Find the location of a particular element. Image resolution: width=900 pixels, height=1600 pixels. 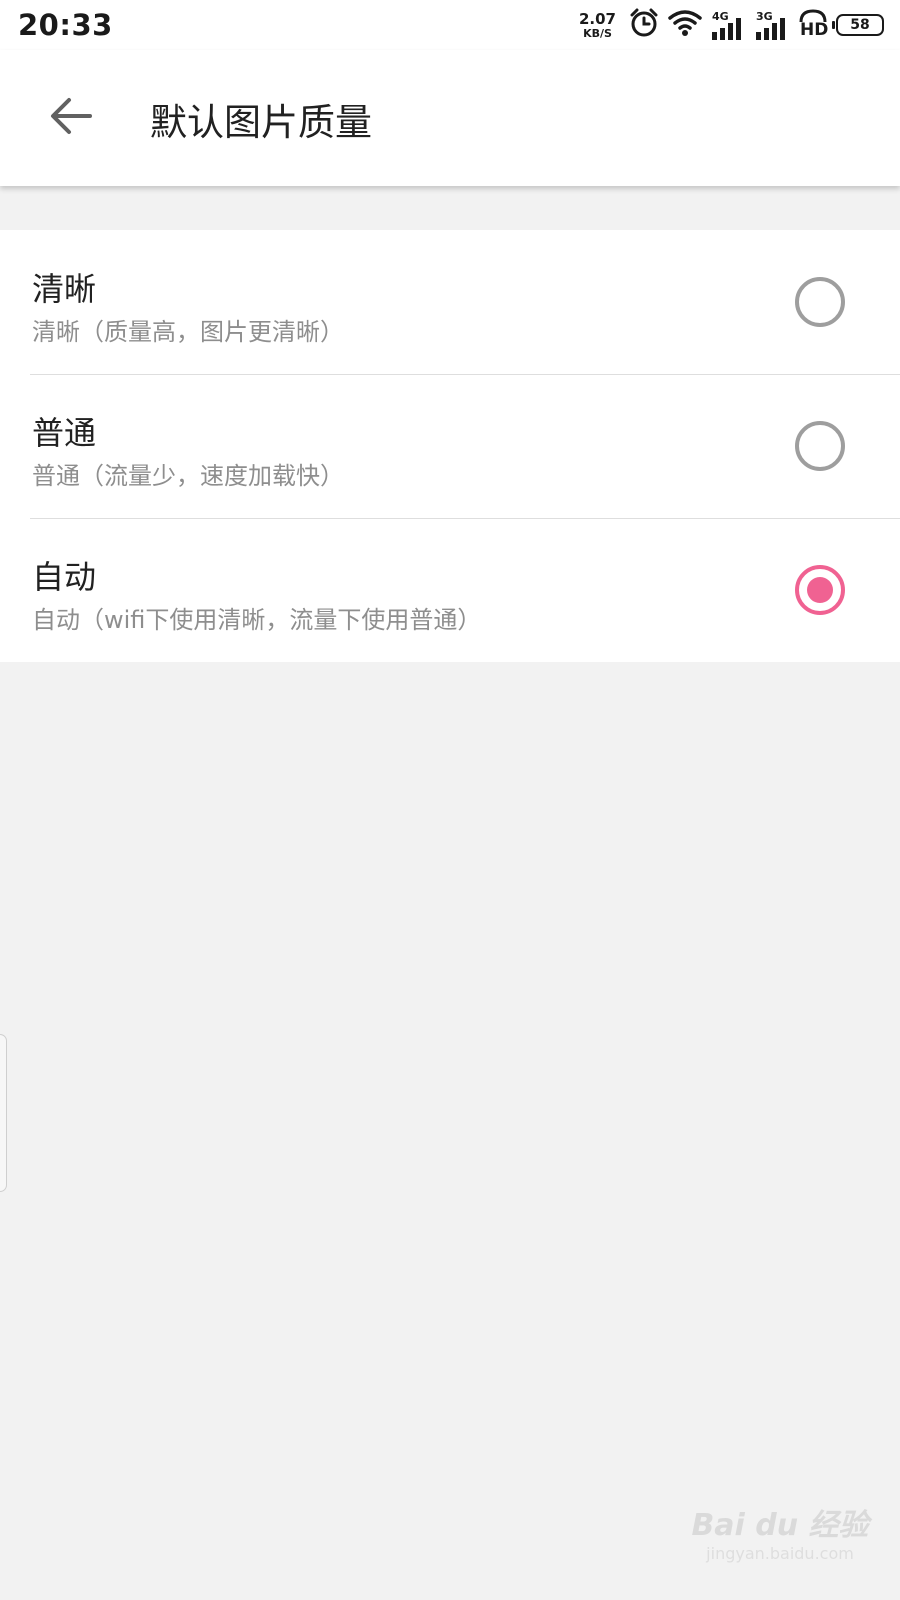

option-description: 自动（wifi下使用清晰，流量下使用普通） is located at coordinates (257, 620).